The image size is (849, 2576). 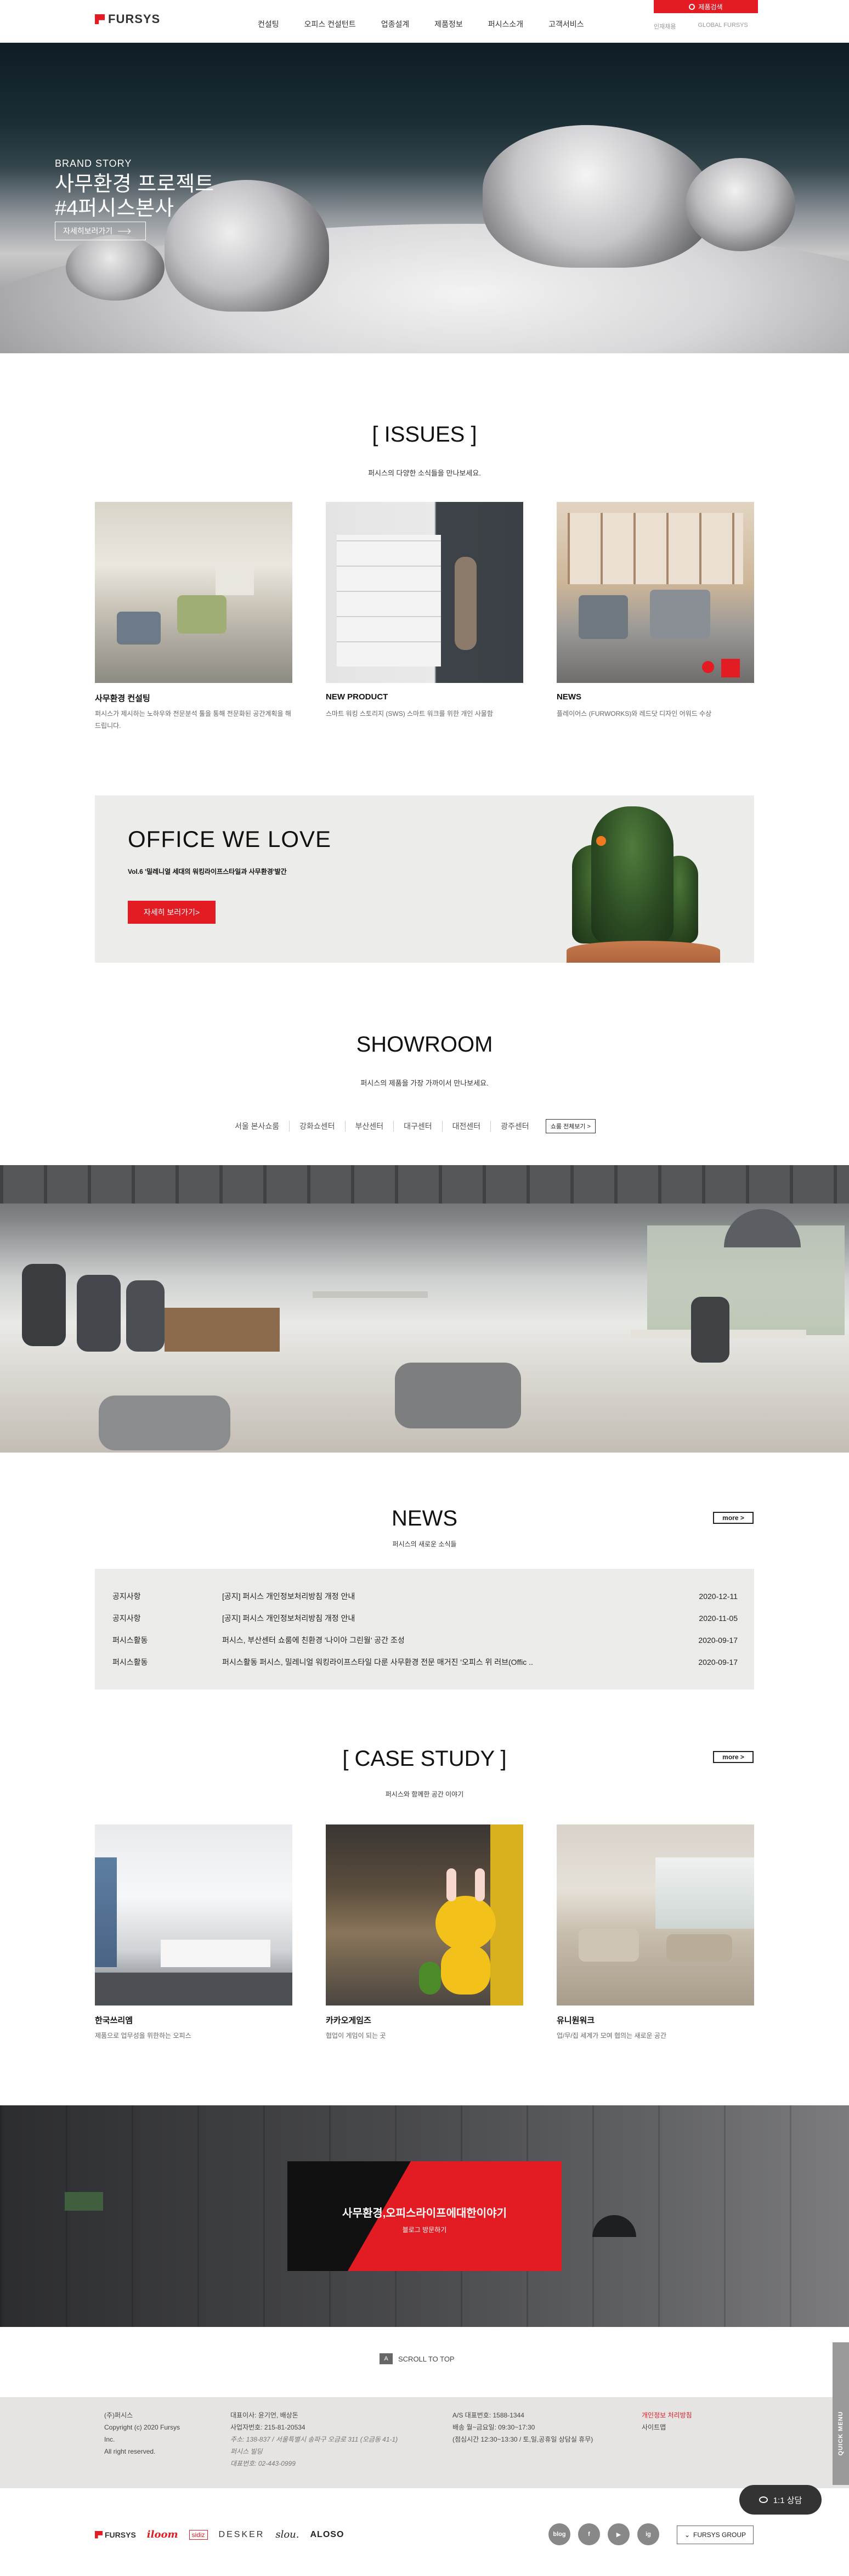 I want to click on brand-sidiz: sidiz, so click(x=198, y=2534).